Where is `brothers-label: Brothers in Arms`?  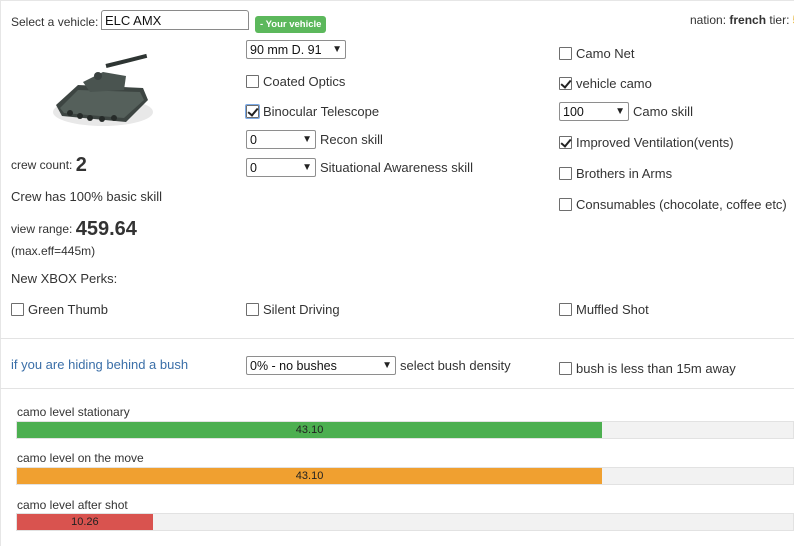
brothers-label: Brothers in Arms is located at coordinates (624, 173).